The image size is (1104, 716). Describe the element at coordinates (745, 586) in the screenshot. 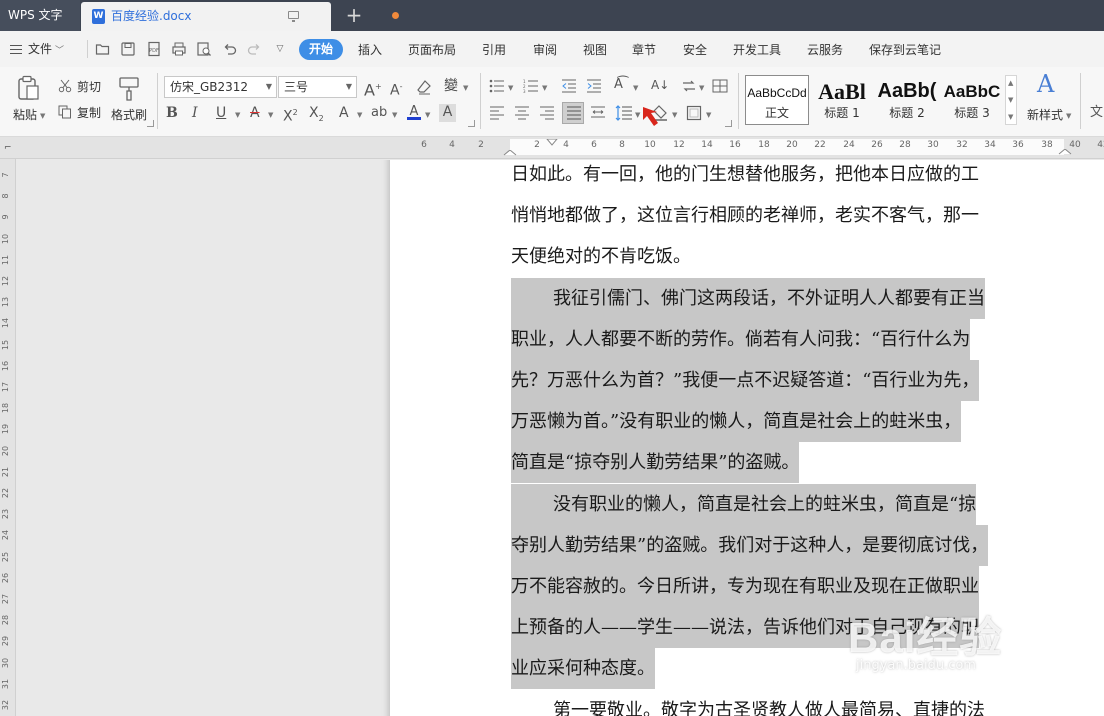

I see `document-line: 万不能容赦的。今日所讲，专为现在有职业及现在正做职业` at that location.